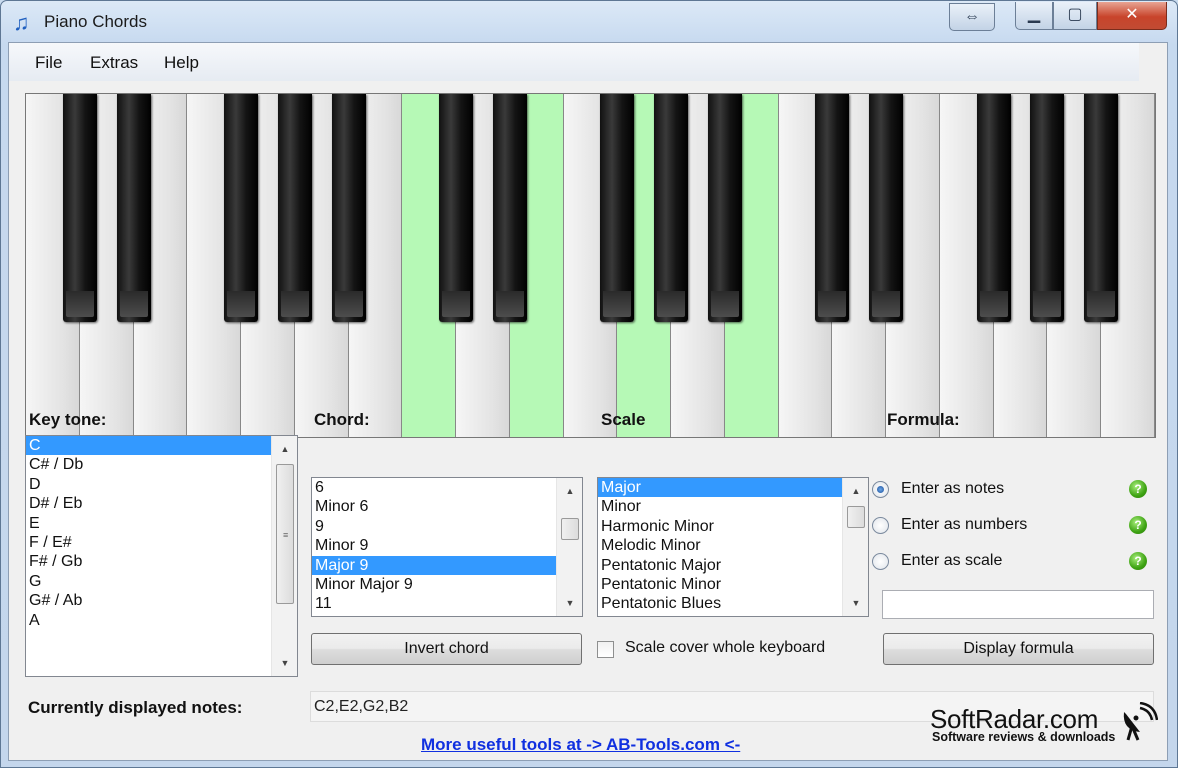  I want to click on grip-icon: ≡, so click(286, 535).